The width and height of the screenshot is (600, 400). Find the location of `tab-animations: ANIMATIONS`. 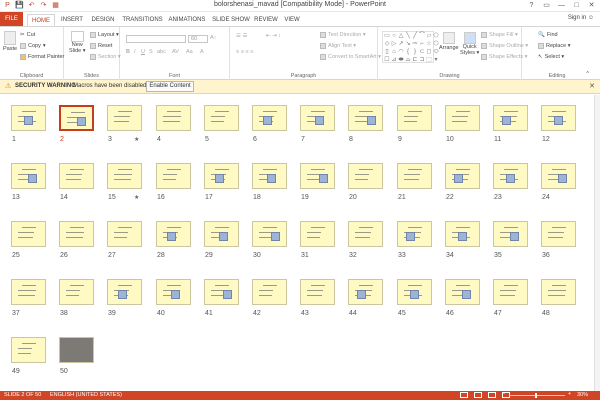

tab-animations: ANIMATIONS is located at coordinates (187, 20).